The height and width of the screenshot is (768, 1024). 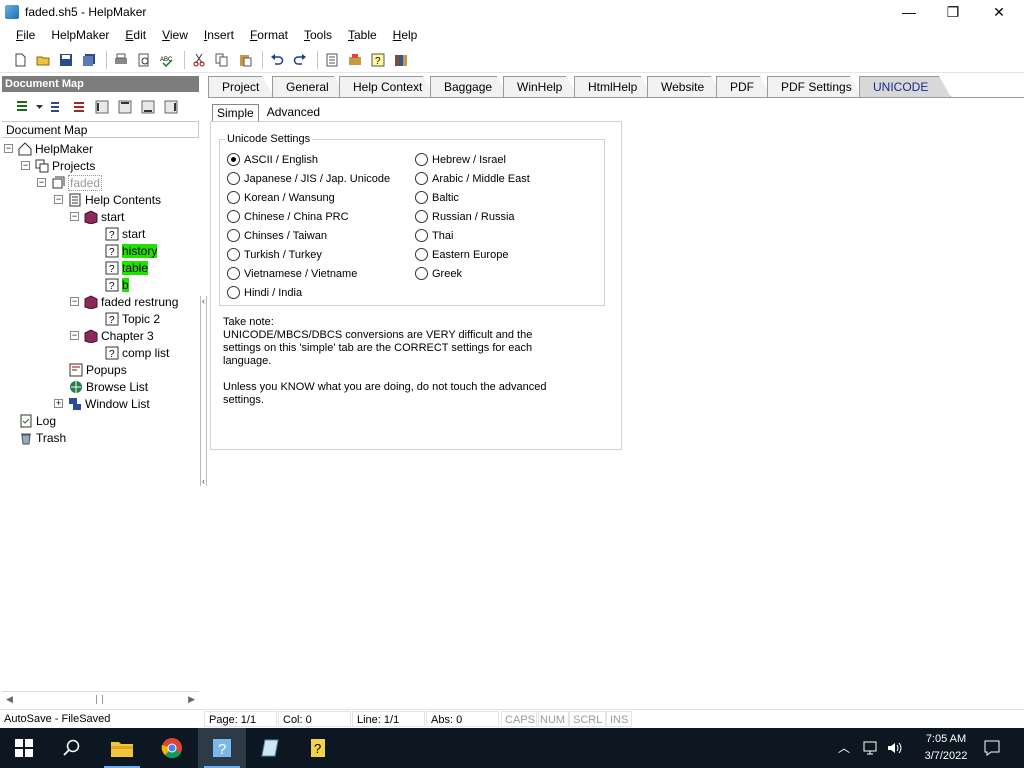 What do you see at coordinates (58, 165) in the screenshot?
I see `tree-node-projects: − Projects` at bounding box center [58, 165].